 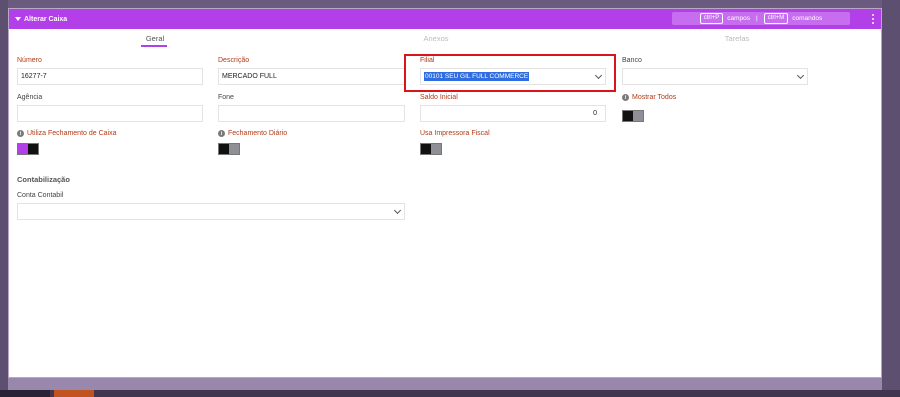 I want to click on more-options-icon, so click(x=873, y=19).